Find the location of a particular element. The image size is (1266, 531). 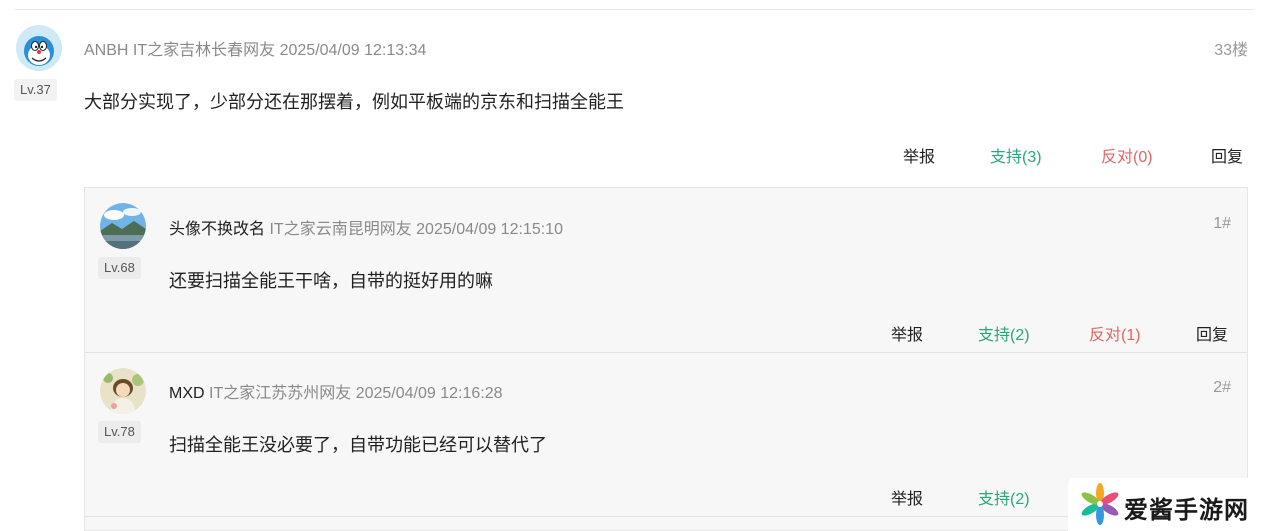

username: ANBH is located at coordinates (106, 50).